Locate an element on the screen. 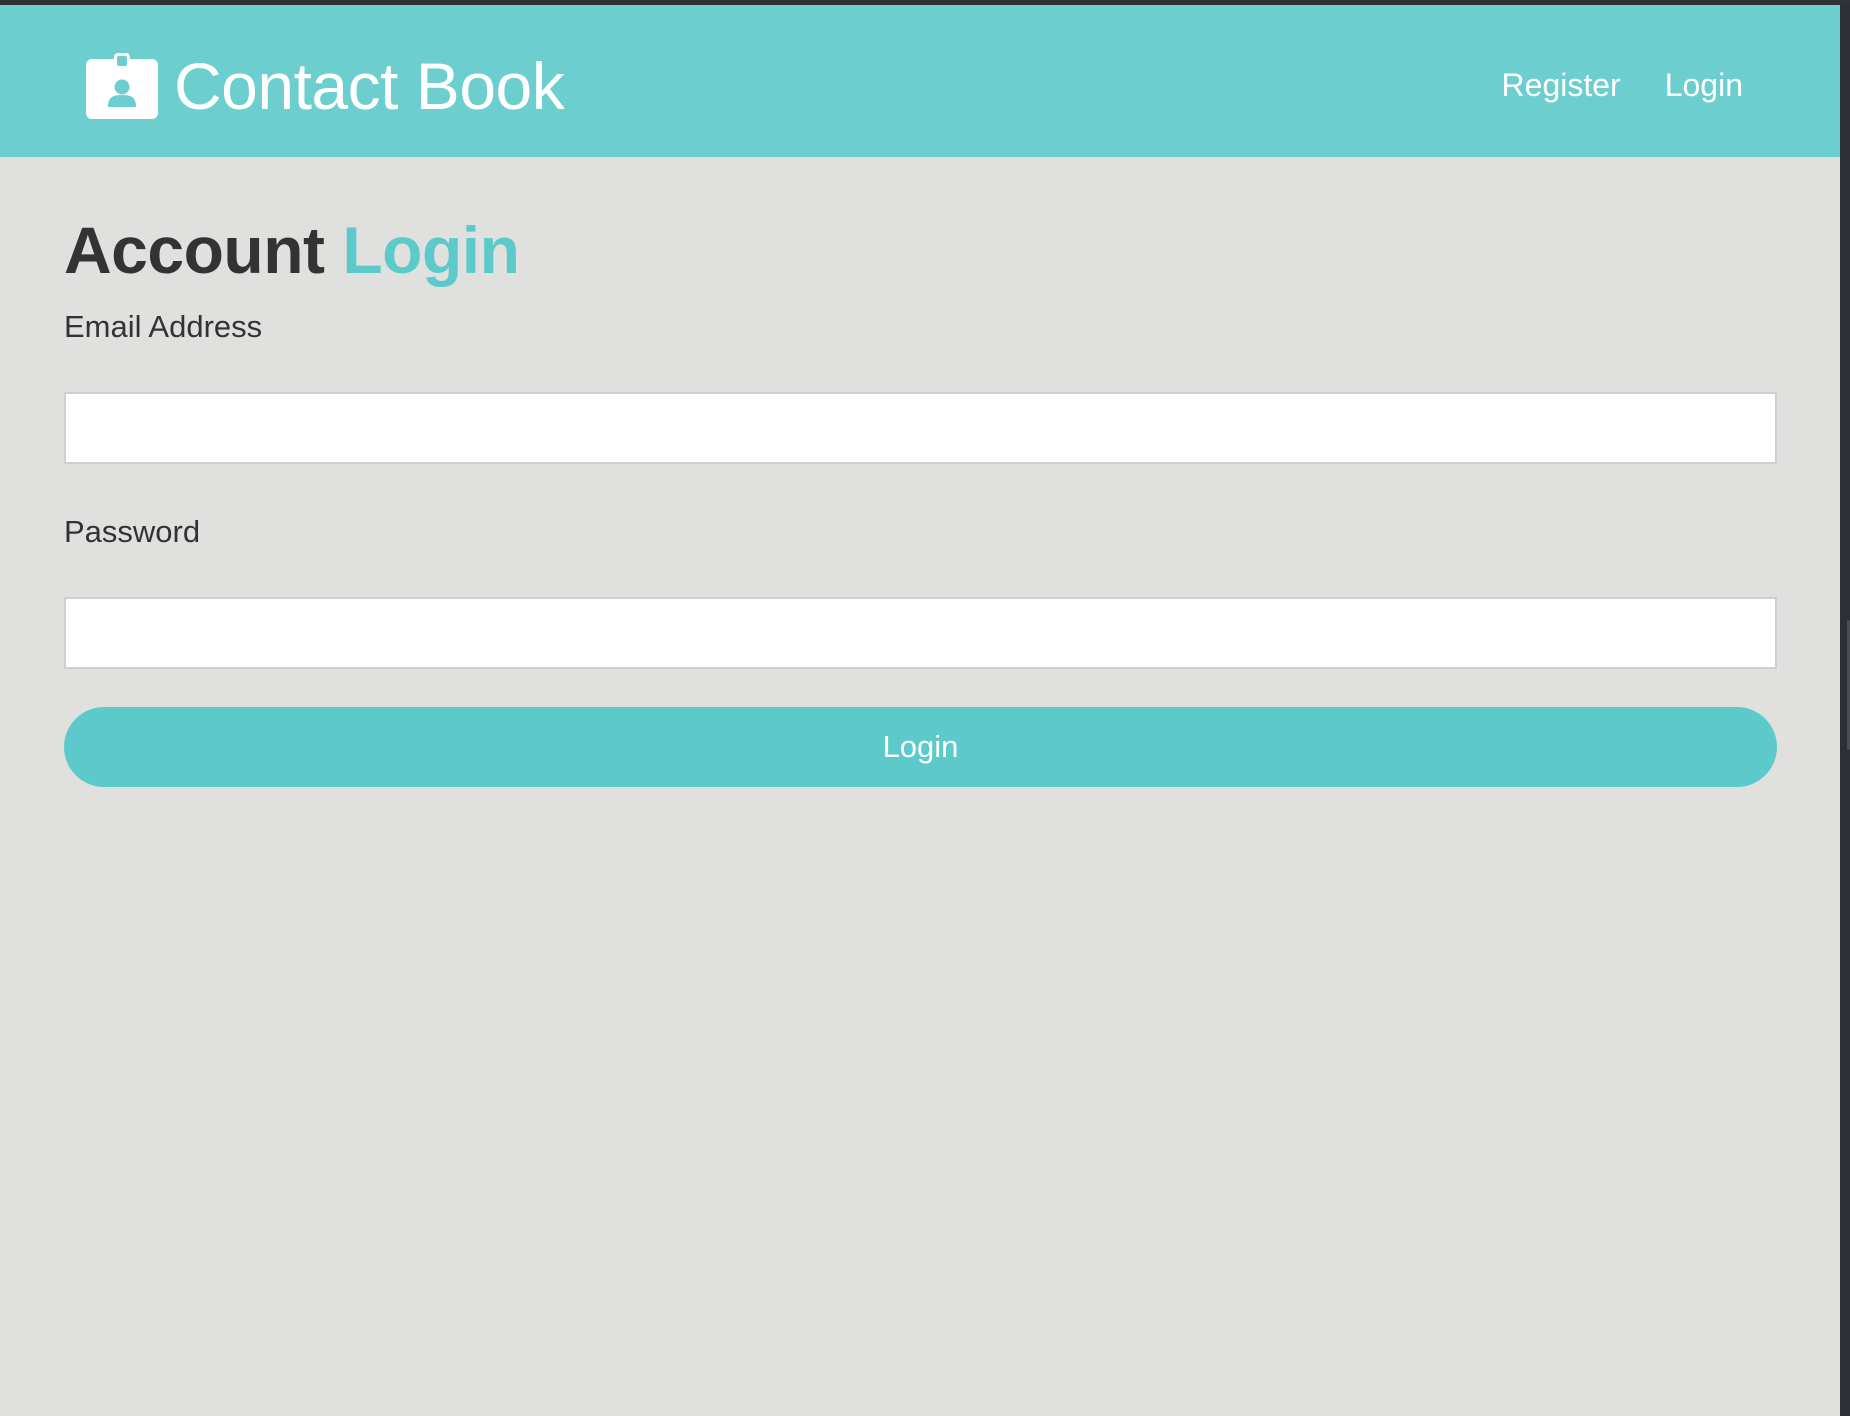 The image size is (1850, 1416). window-edge-scrollbar is located at coordinates (1845, 710).